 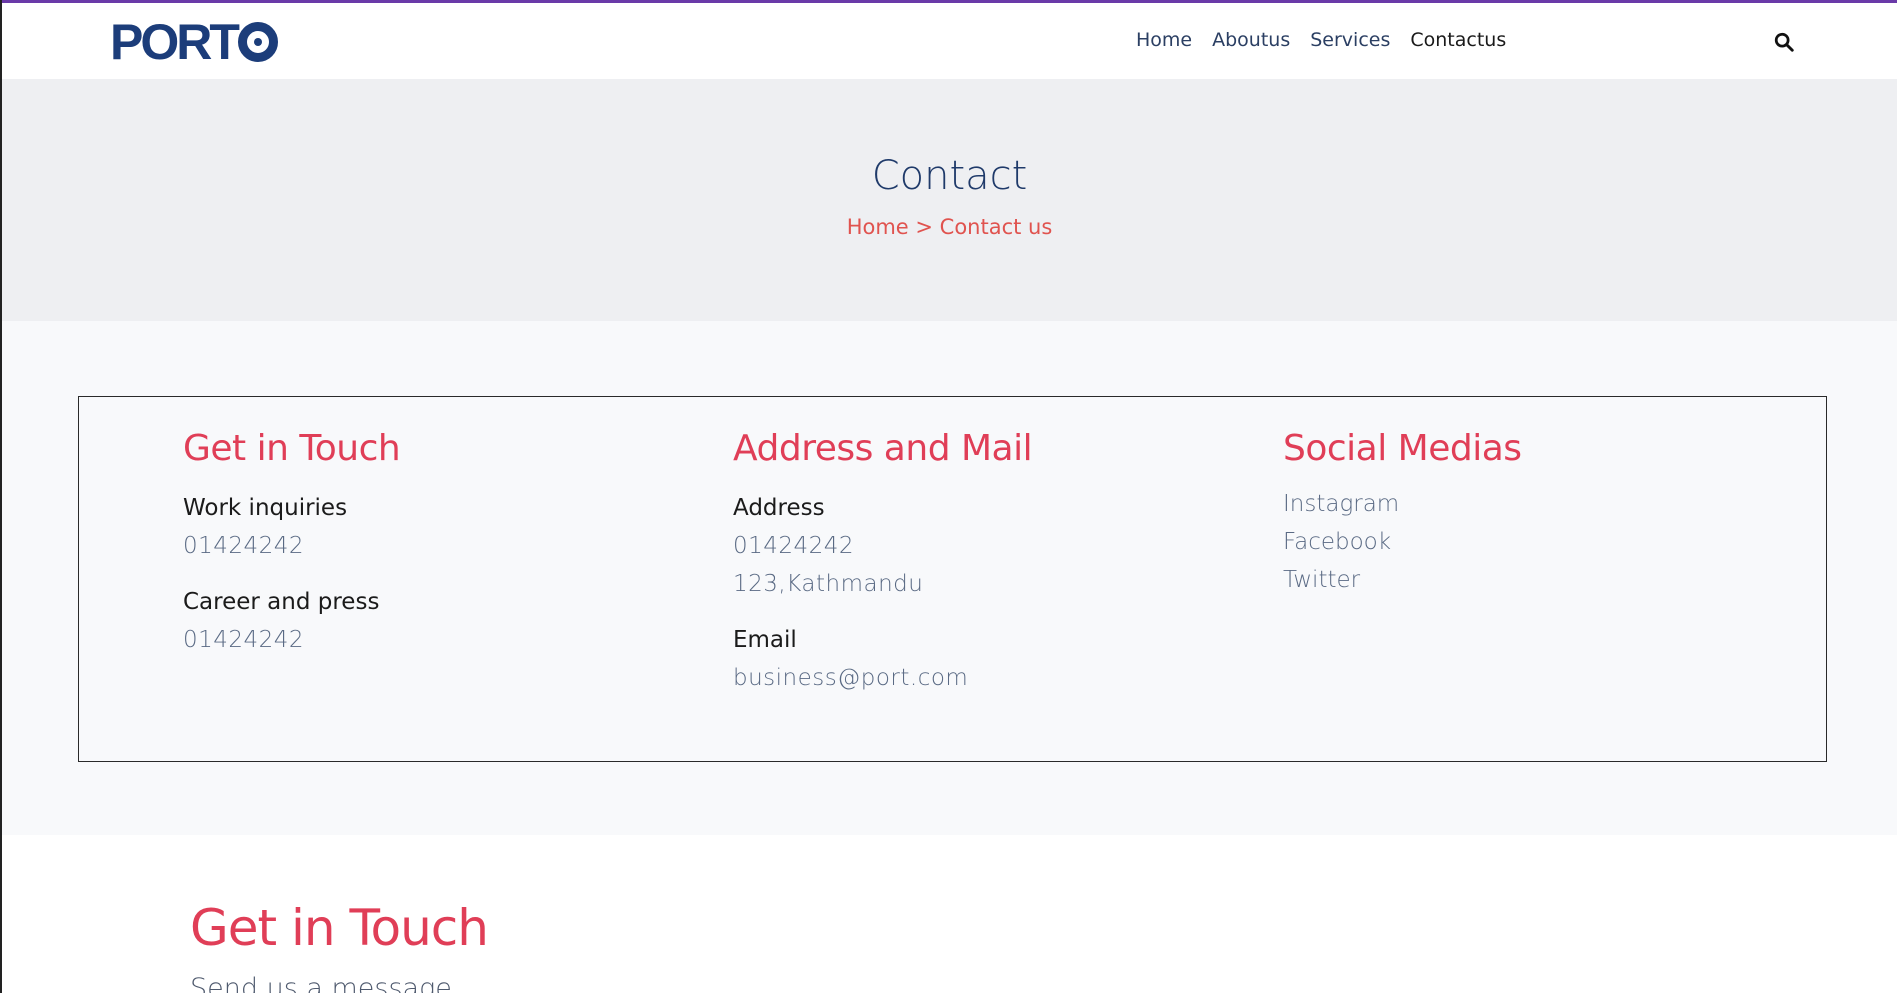 I want to click on nav-aboutus: Aboutus, so click(x=1251, y=40).